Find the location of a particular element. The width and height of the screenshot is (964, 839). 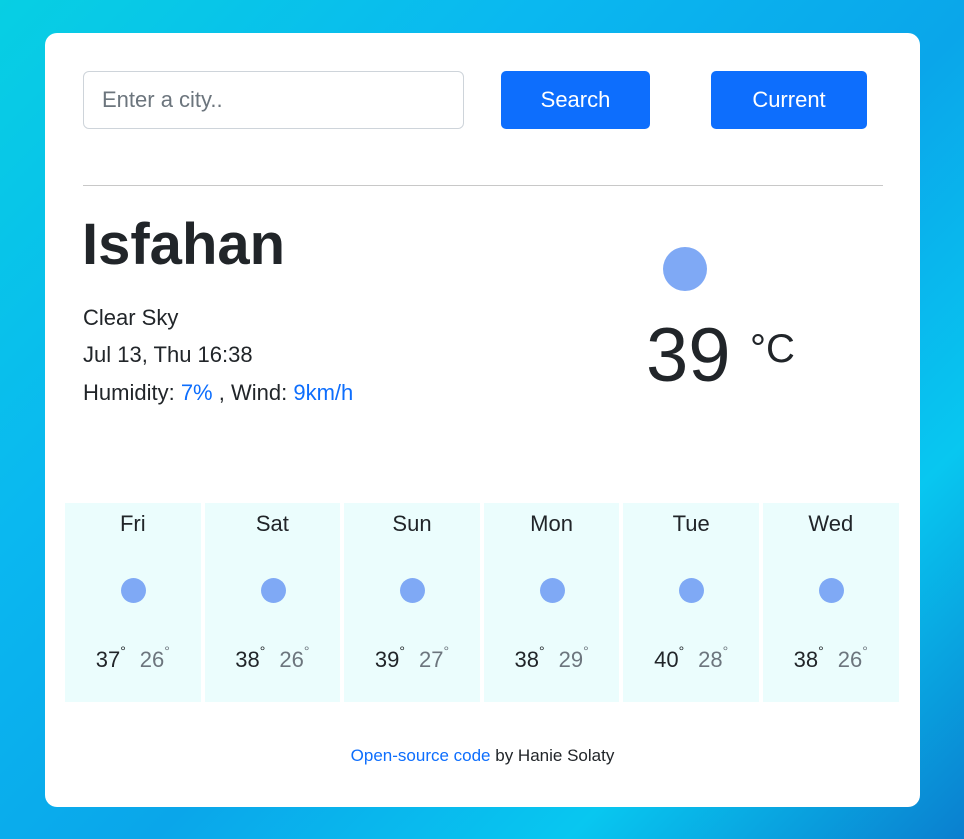

forecast-day: Tue 40° 28° is located at coordinates (691, 602).